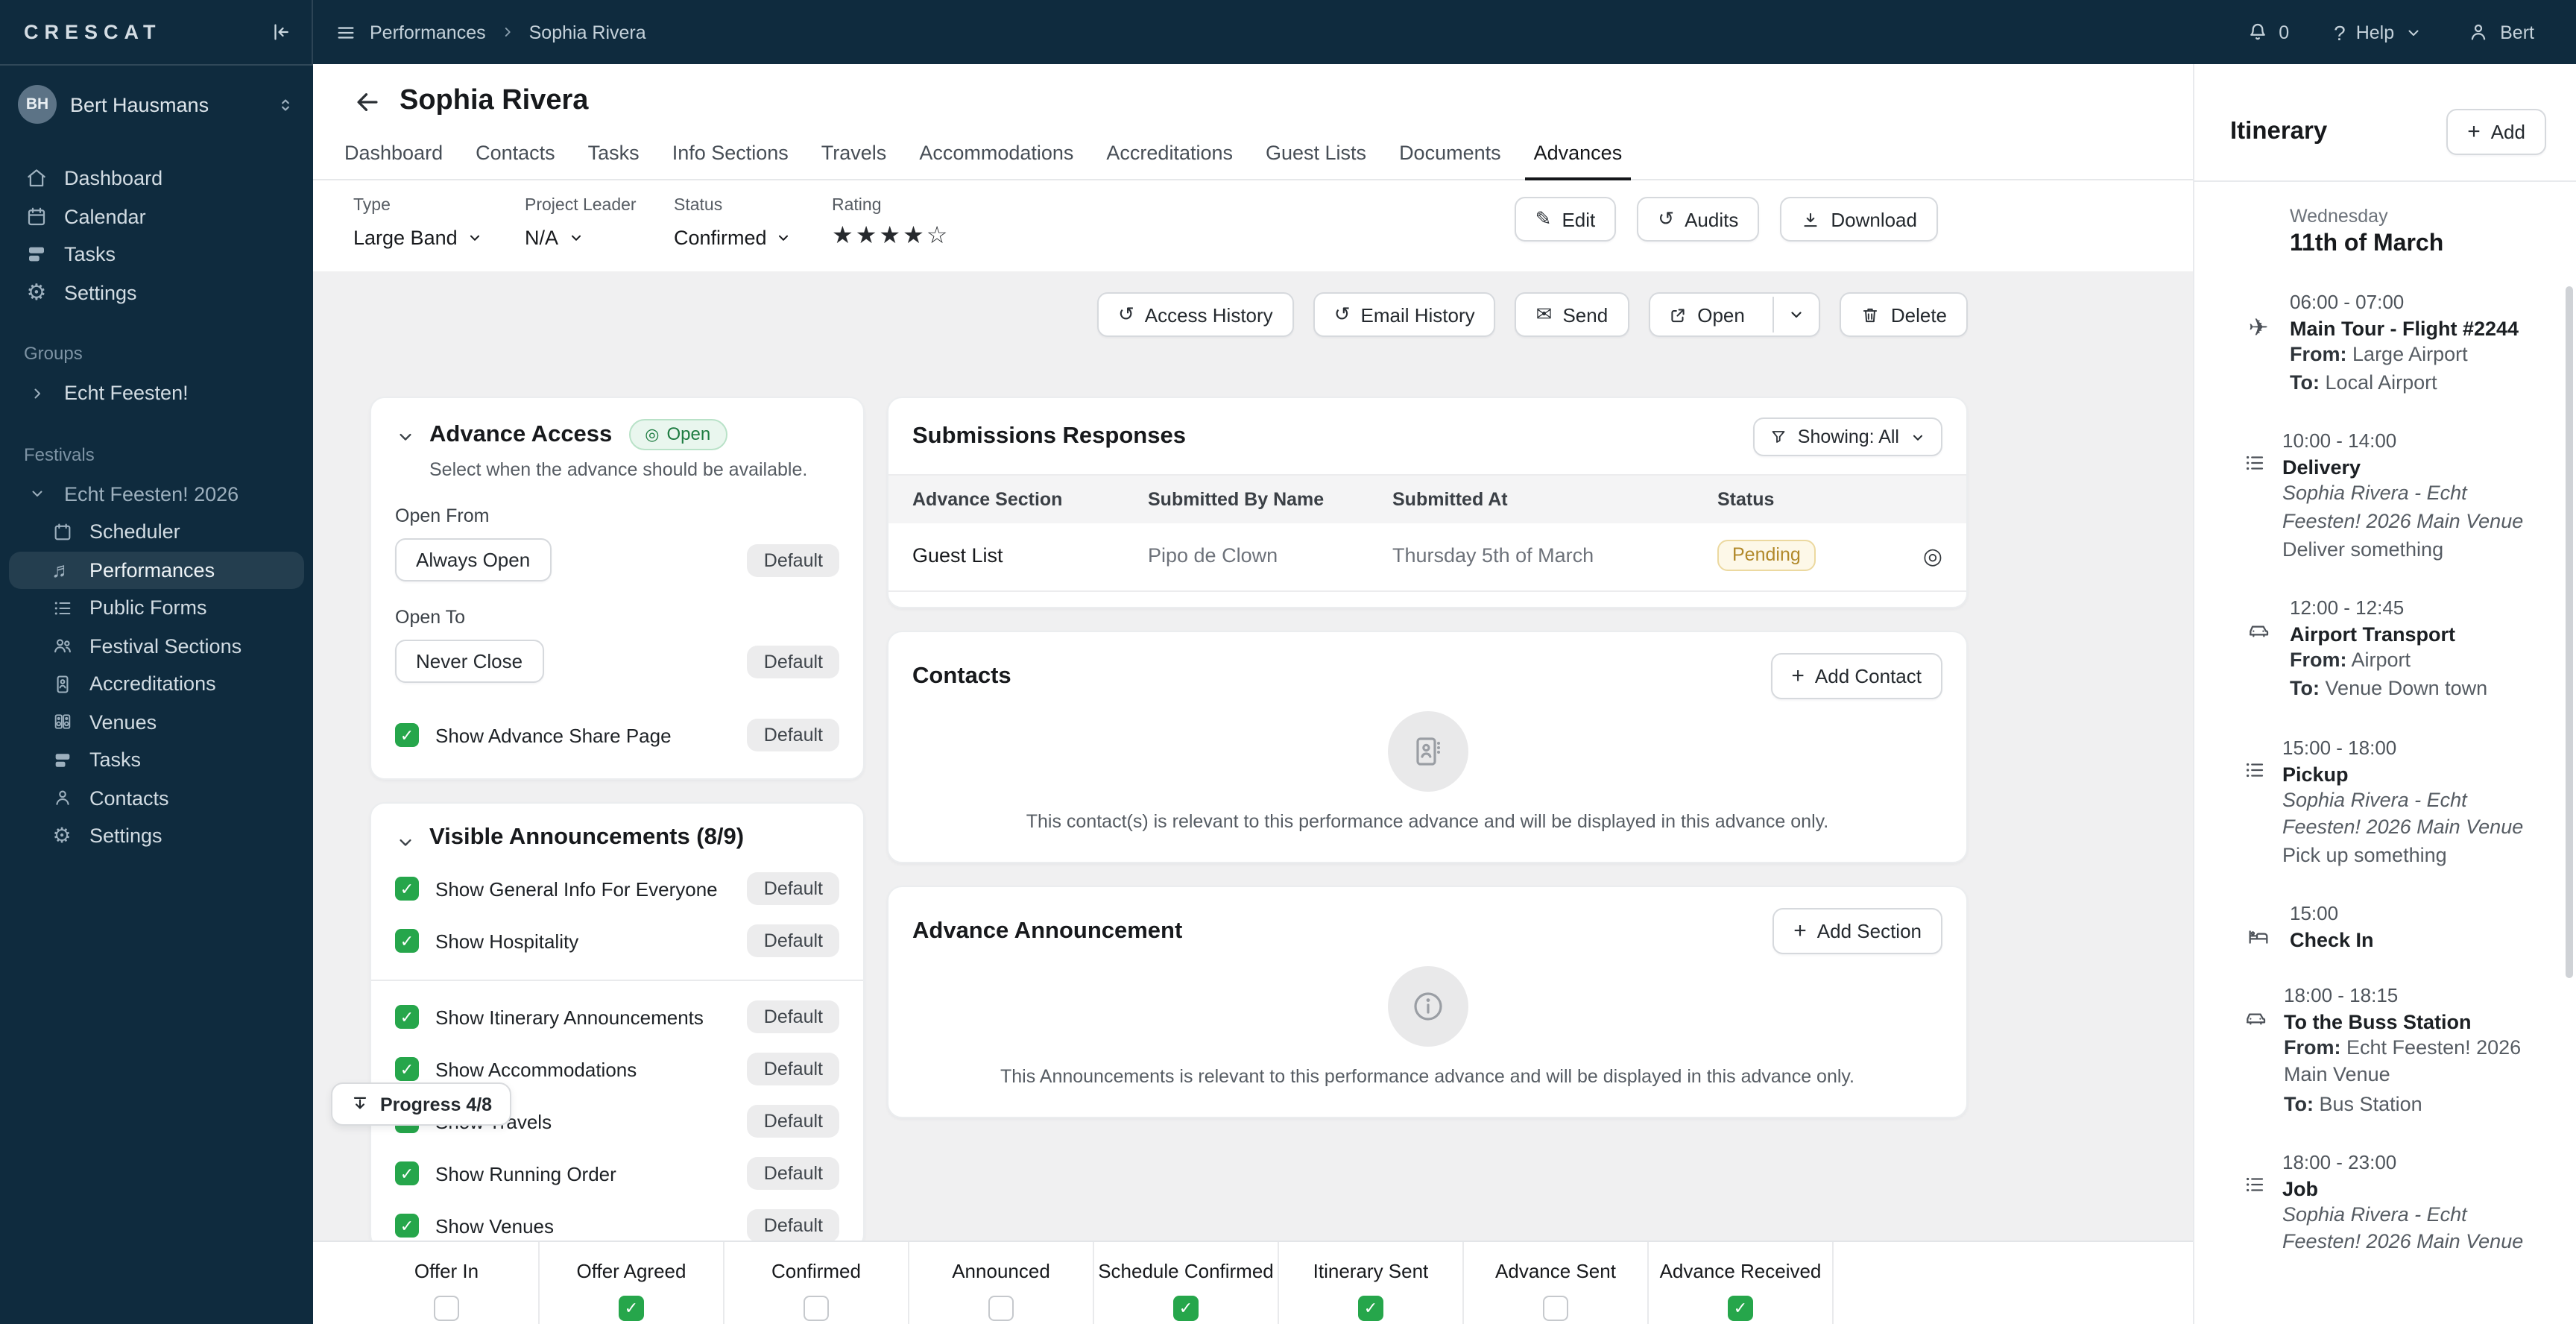 The image size is (2576, 1324). Describe the element at coordinates (525, 1173) in the screenshot. I see `checkbox-label: Show Running Order` at that location.